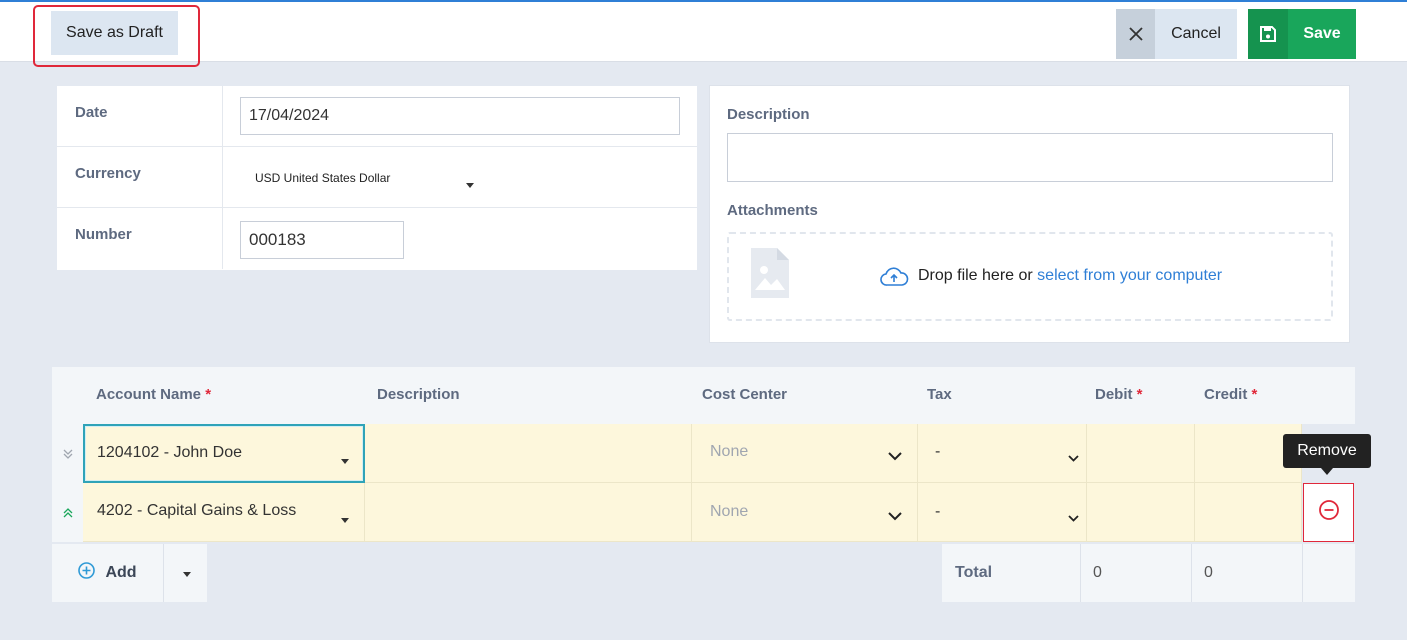 The height and width of the screenshot is (640, 1407). I want to click on table-row: 1204102 - John Doe None -, so click(677, 453).